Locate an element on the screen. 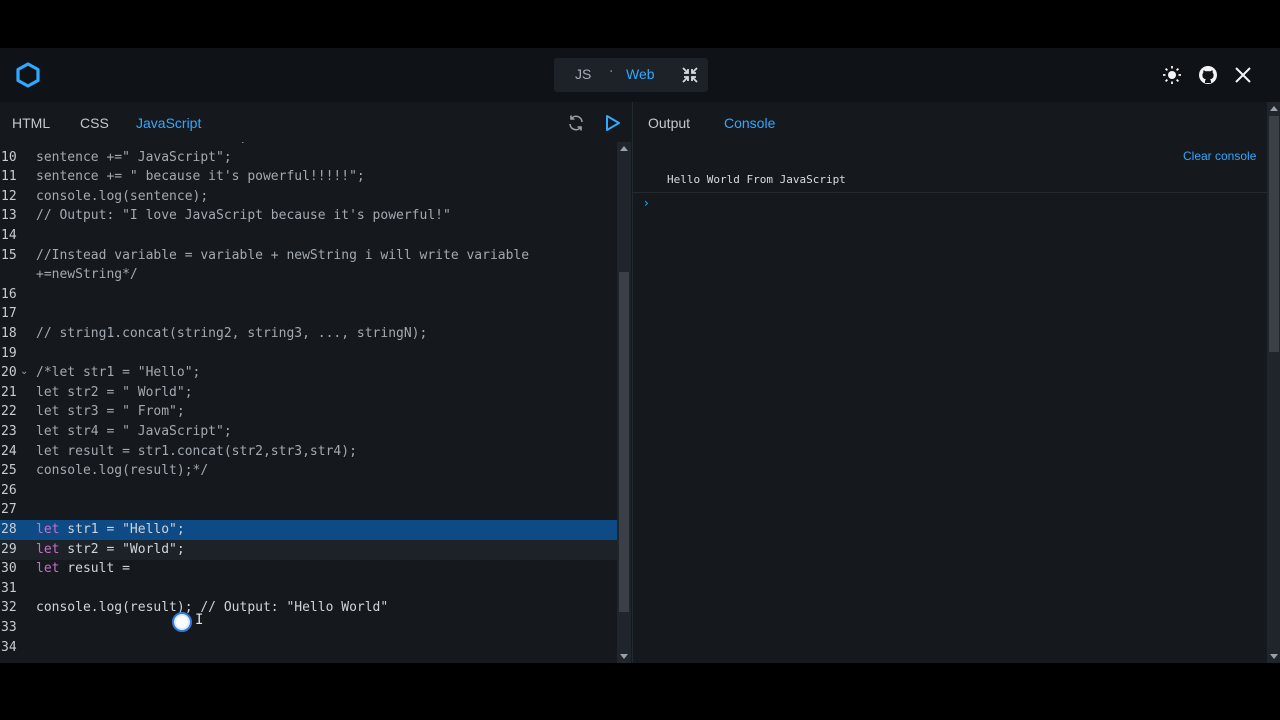 Image resolution: width=1280 pixels, height=720 pixels. tab-output: Output is located at coordinates (669, 123).